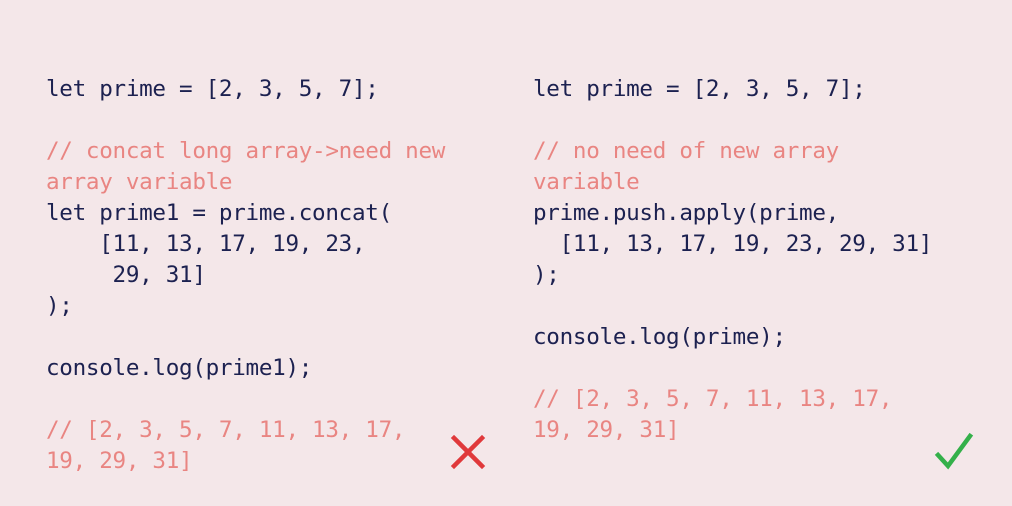 The height and width of the screenshot is (506, 1012). Describe the element at coordinates (179, 368) in the screenshot. I see `code-line: console.log(prime1);` at that location.